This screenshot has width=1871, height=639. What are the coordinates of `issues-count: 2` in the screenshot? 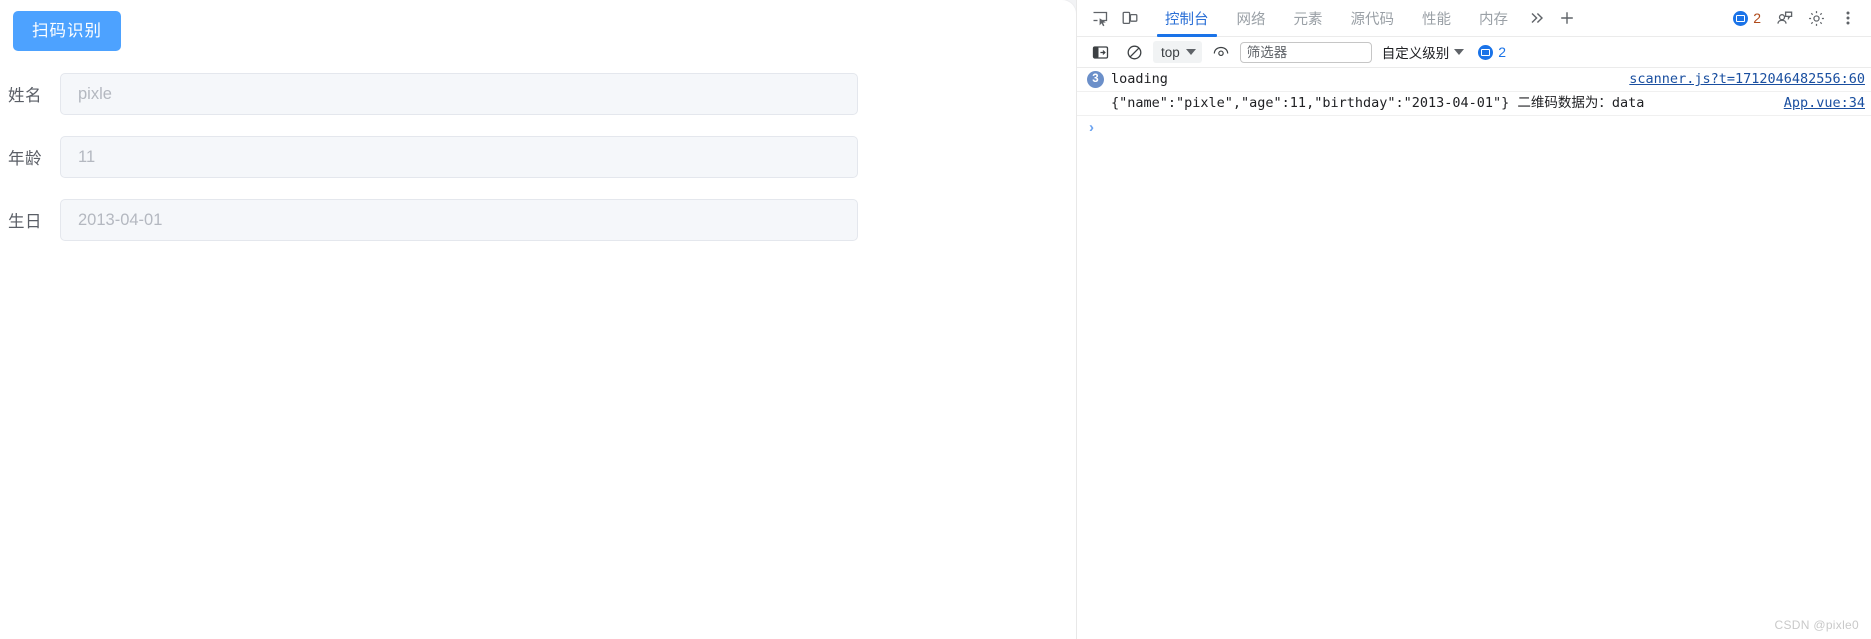 It's located at (1757, 18).